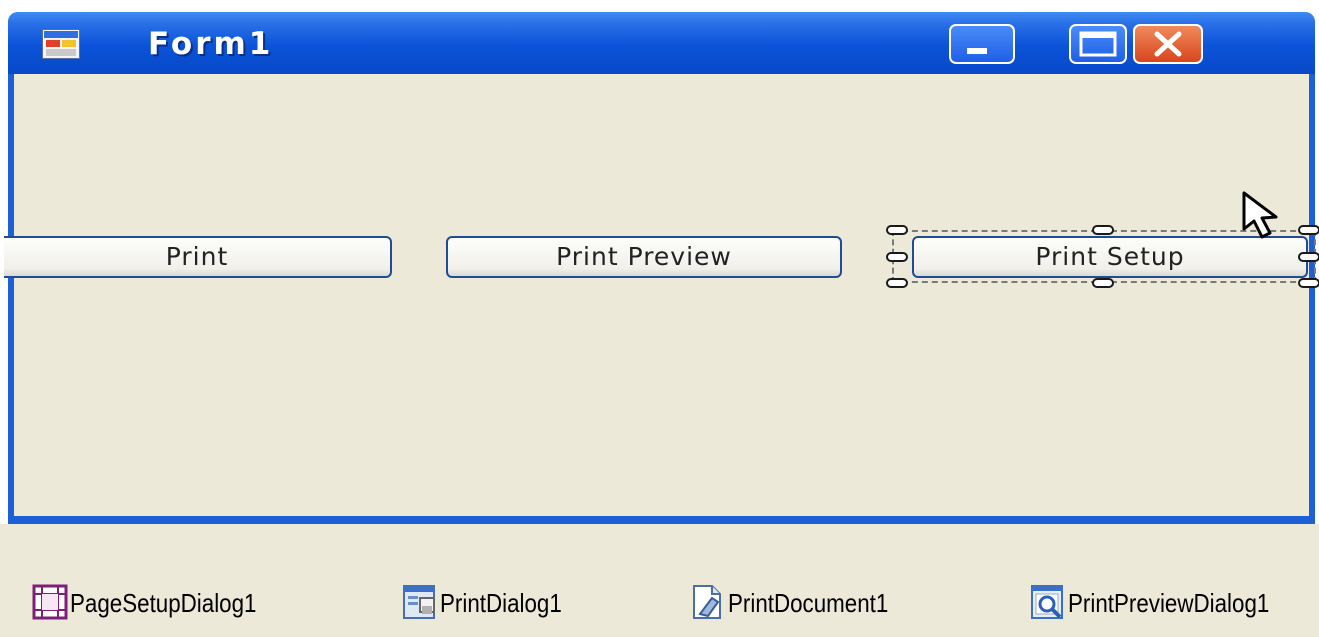 The image size is (1319, 637). What do you see at coordinates (897, 283) in the screenshot?
I see `resize-handle-bottom-left` at bounding box center [897, 283].